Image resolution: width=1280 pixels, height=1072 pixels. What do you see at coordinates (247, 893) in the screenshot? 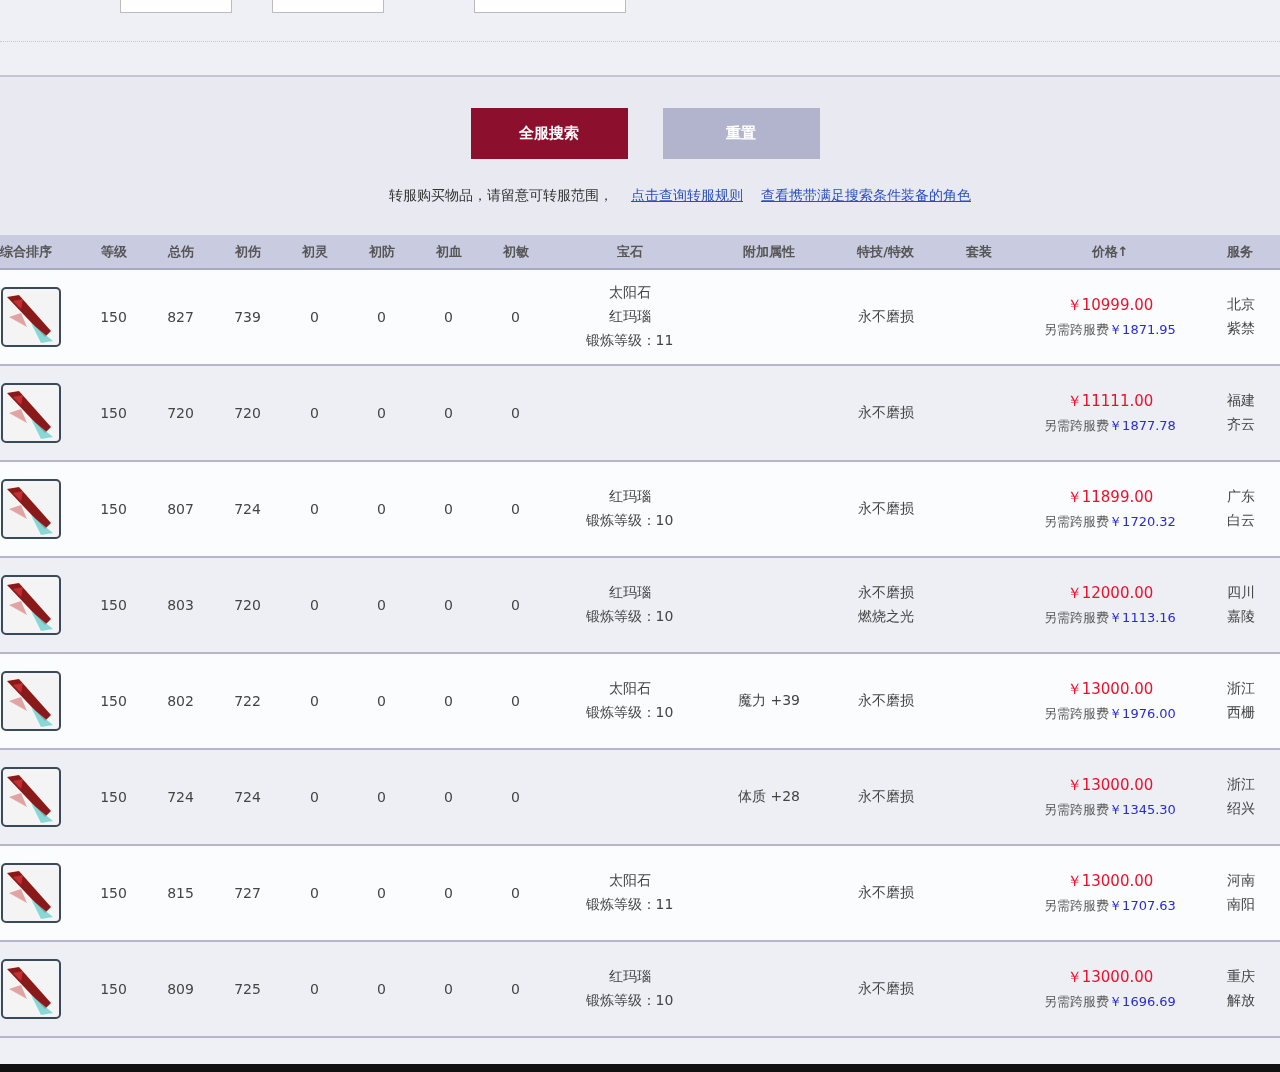
I see `table-cell: 727` at bounding box center [247, 893].